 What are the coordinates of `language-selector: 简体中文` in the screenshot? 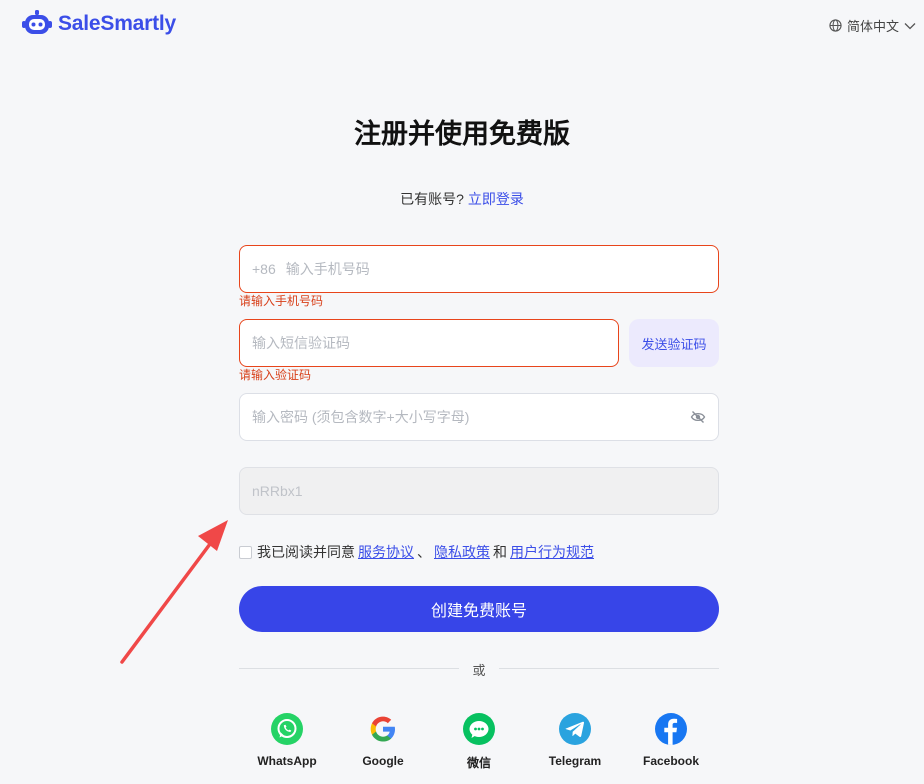 It's located at (872, 25).